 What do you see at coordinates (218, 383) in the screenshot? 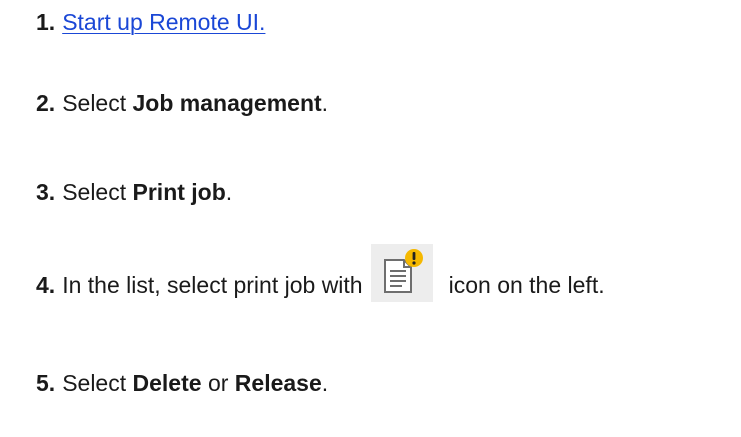
I see `step-text-middle: or` at bounding box center [218, 383].